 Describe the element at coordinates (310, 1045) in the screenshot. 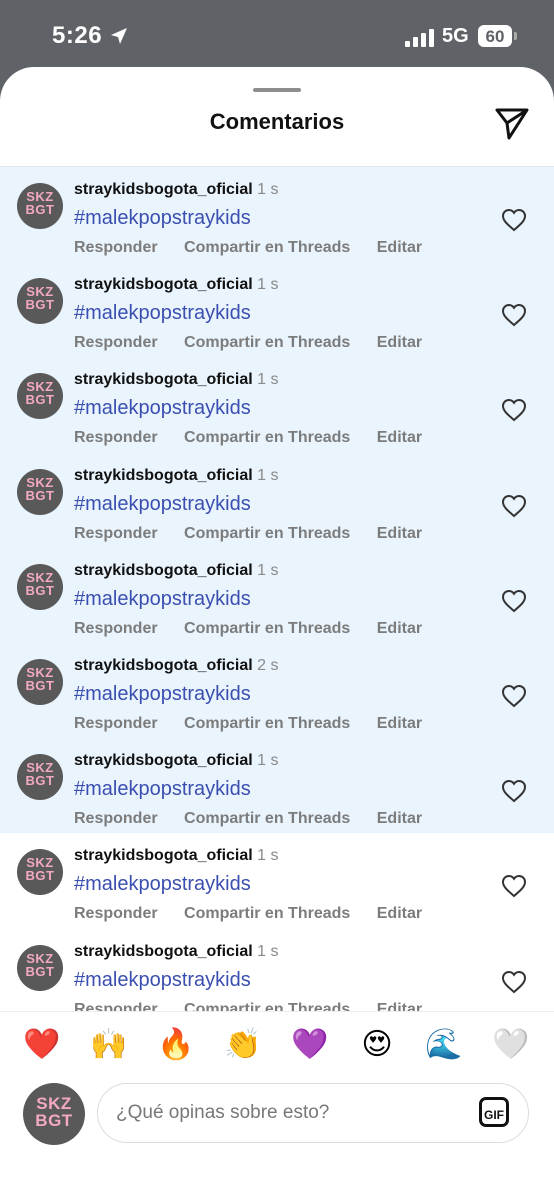

I see `emoji-button: 💜` at that location.